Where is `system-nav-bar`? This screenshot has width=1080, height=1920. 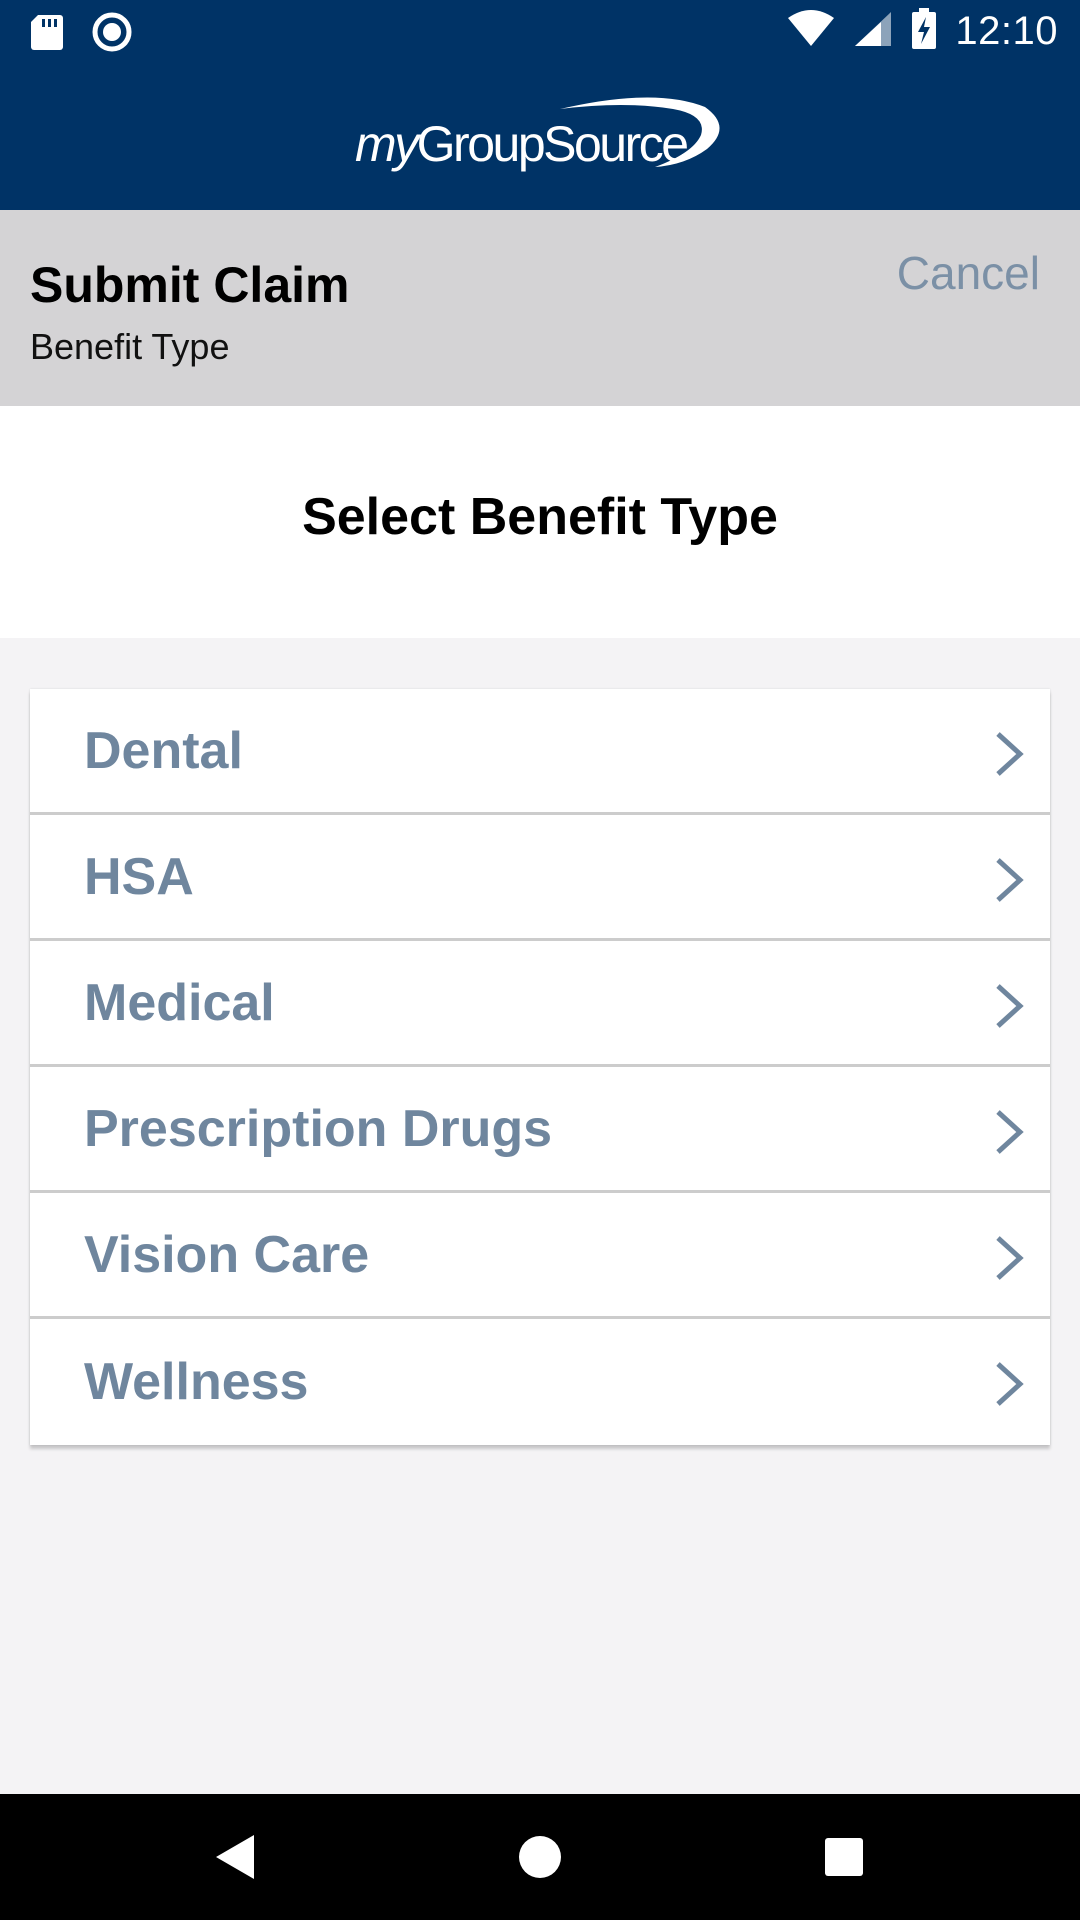
system-nav-bar is located at coordinates (540, 1857).